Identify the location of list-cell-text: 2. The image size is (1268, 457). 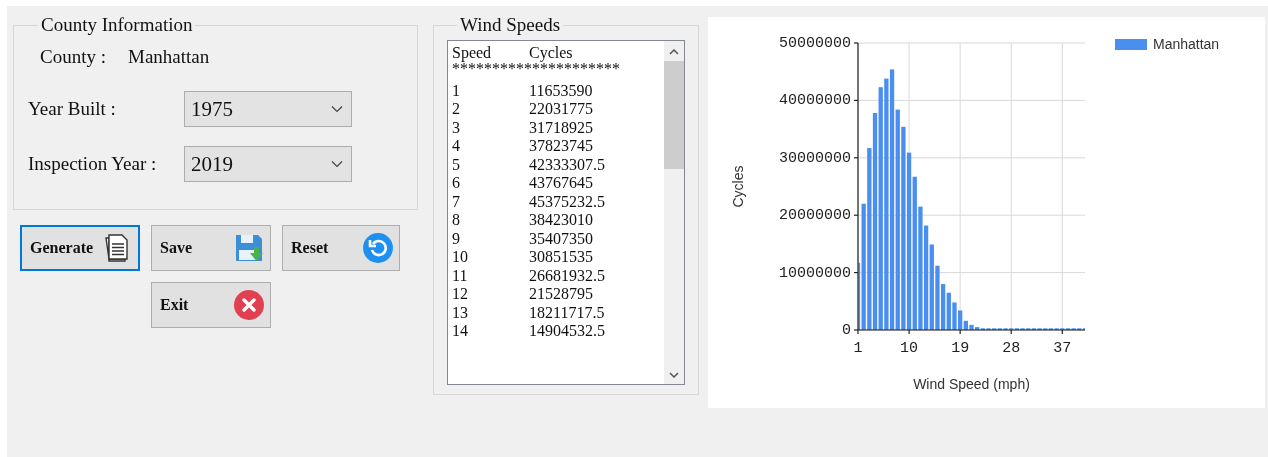
(456, 109).